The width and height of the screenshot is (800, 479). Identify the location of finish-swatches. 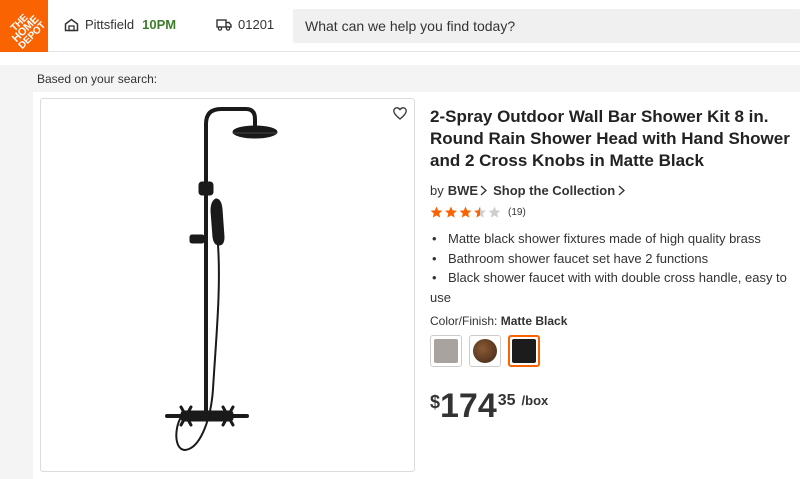
(488, 351).